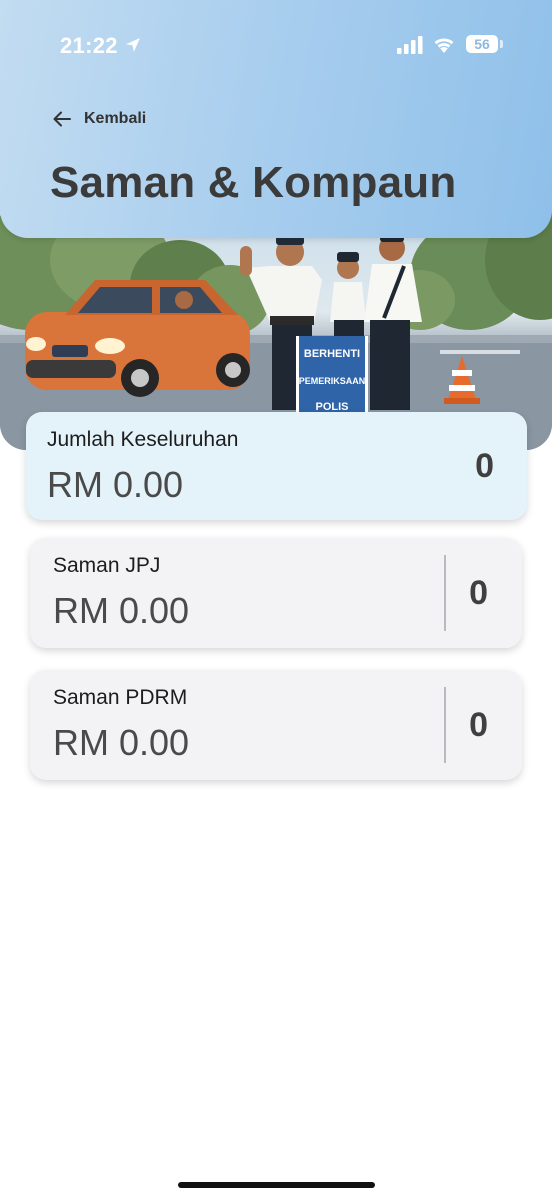  Describe the element at coordinates (133, 45) in the screenshot. I see `location-arrow-icon` at that location.